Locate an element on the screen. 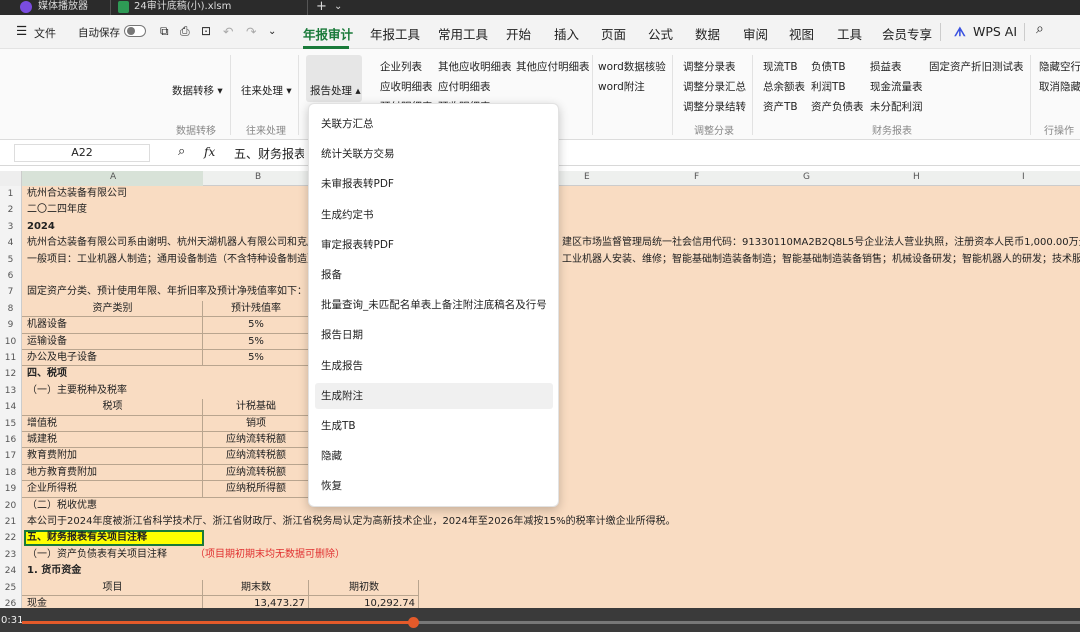  column-header-i: I is located at coordinates (1023, 177).